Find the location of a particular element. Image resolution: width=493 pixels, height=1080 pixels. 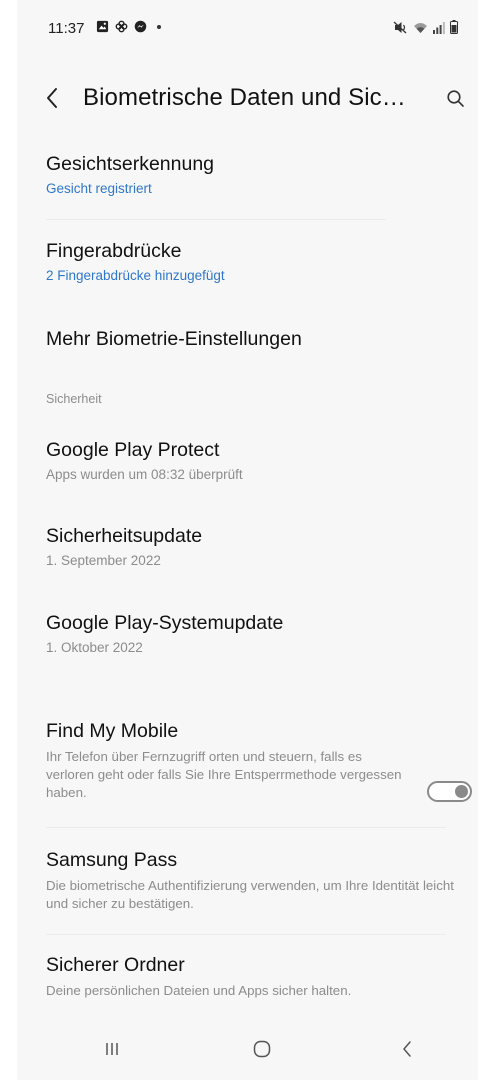

back-button is located at coordinates (52, 98).